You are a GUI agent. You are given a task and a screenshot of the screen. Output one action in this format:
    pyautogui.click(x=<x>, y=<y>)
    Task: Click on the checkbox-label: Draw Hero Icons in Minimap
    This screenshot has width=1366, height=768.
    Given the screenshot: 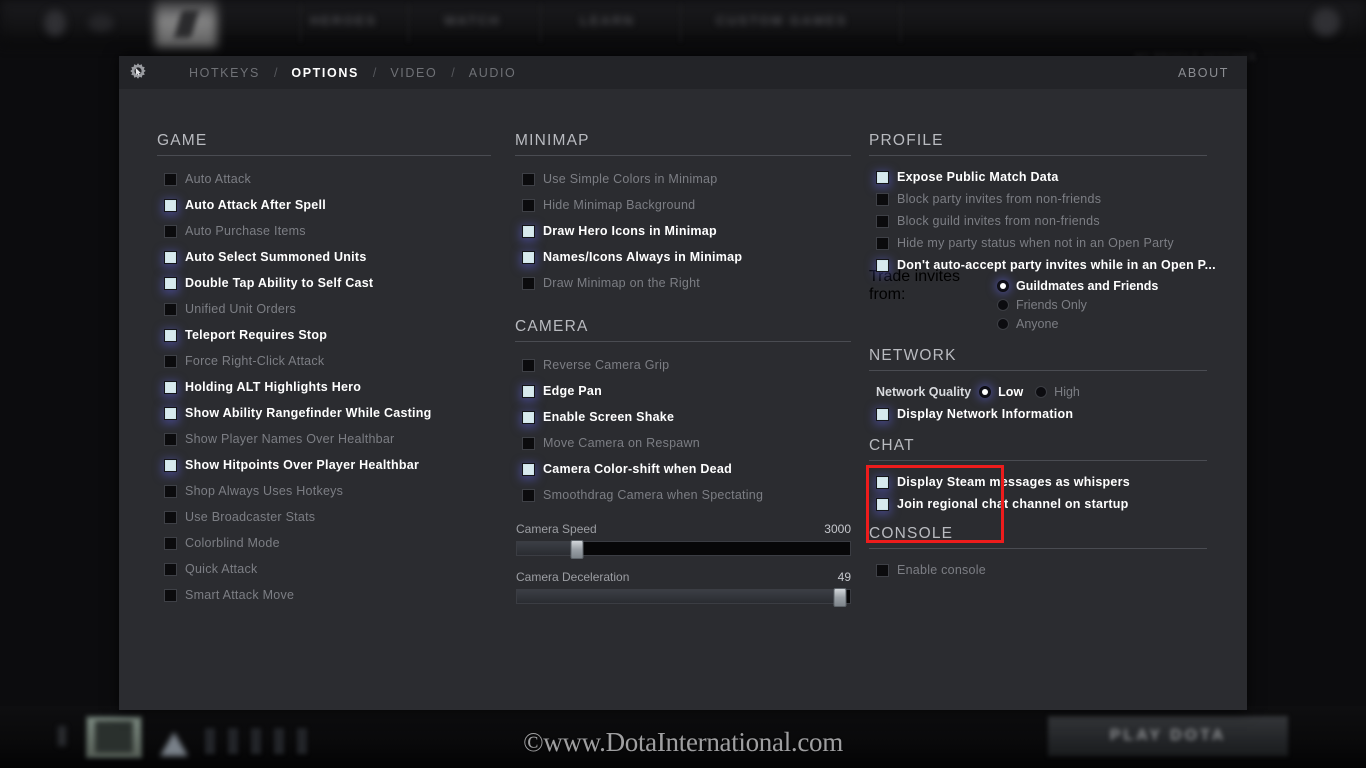 What is the action you would take?
    pyautogui.click(x=630, y=231)
    